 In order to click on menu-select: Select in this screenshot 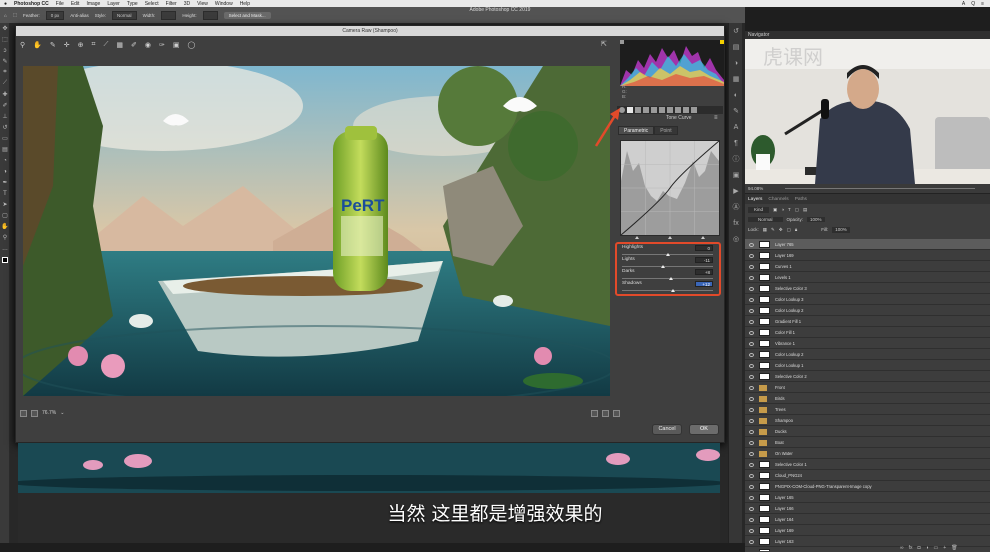, I will do `click(152, 4)`.